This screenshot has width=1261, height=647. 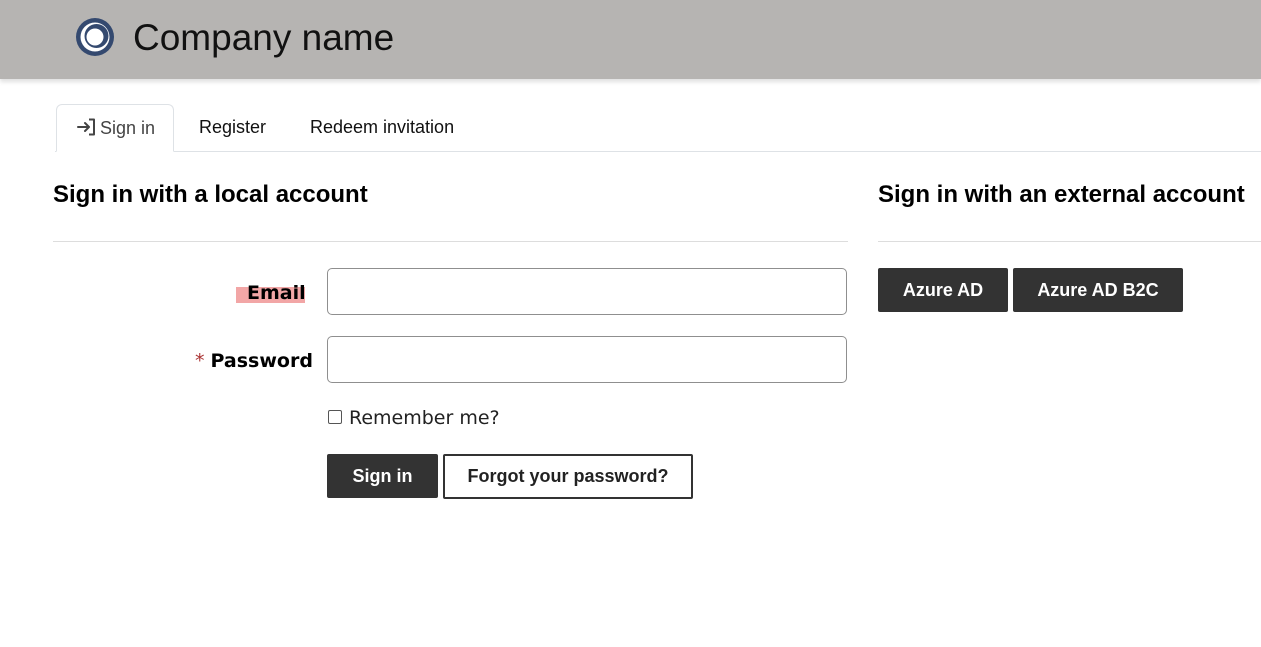 I want to click on sign-in-button: Sign in, so click(x=382, y=476).